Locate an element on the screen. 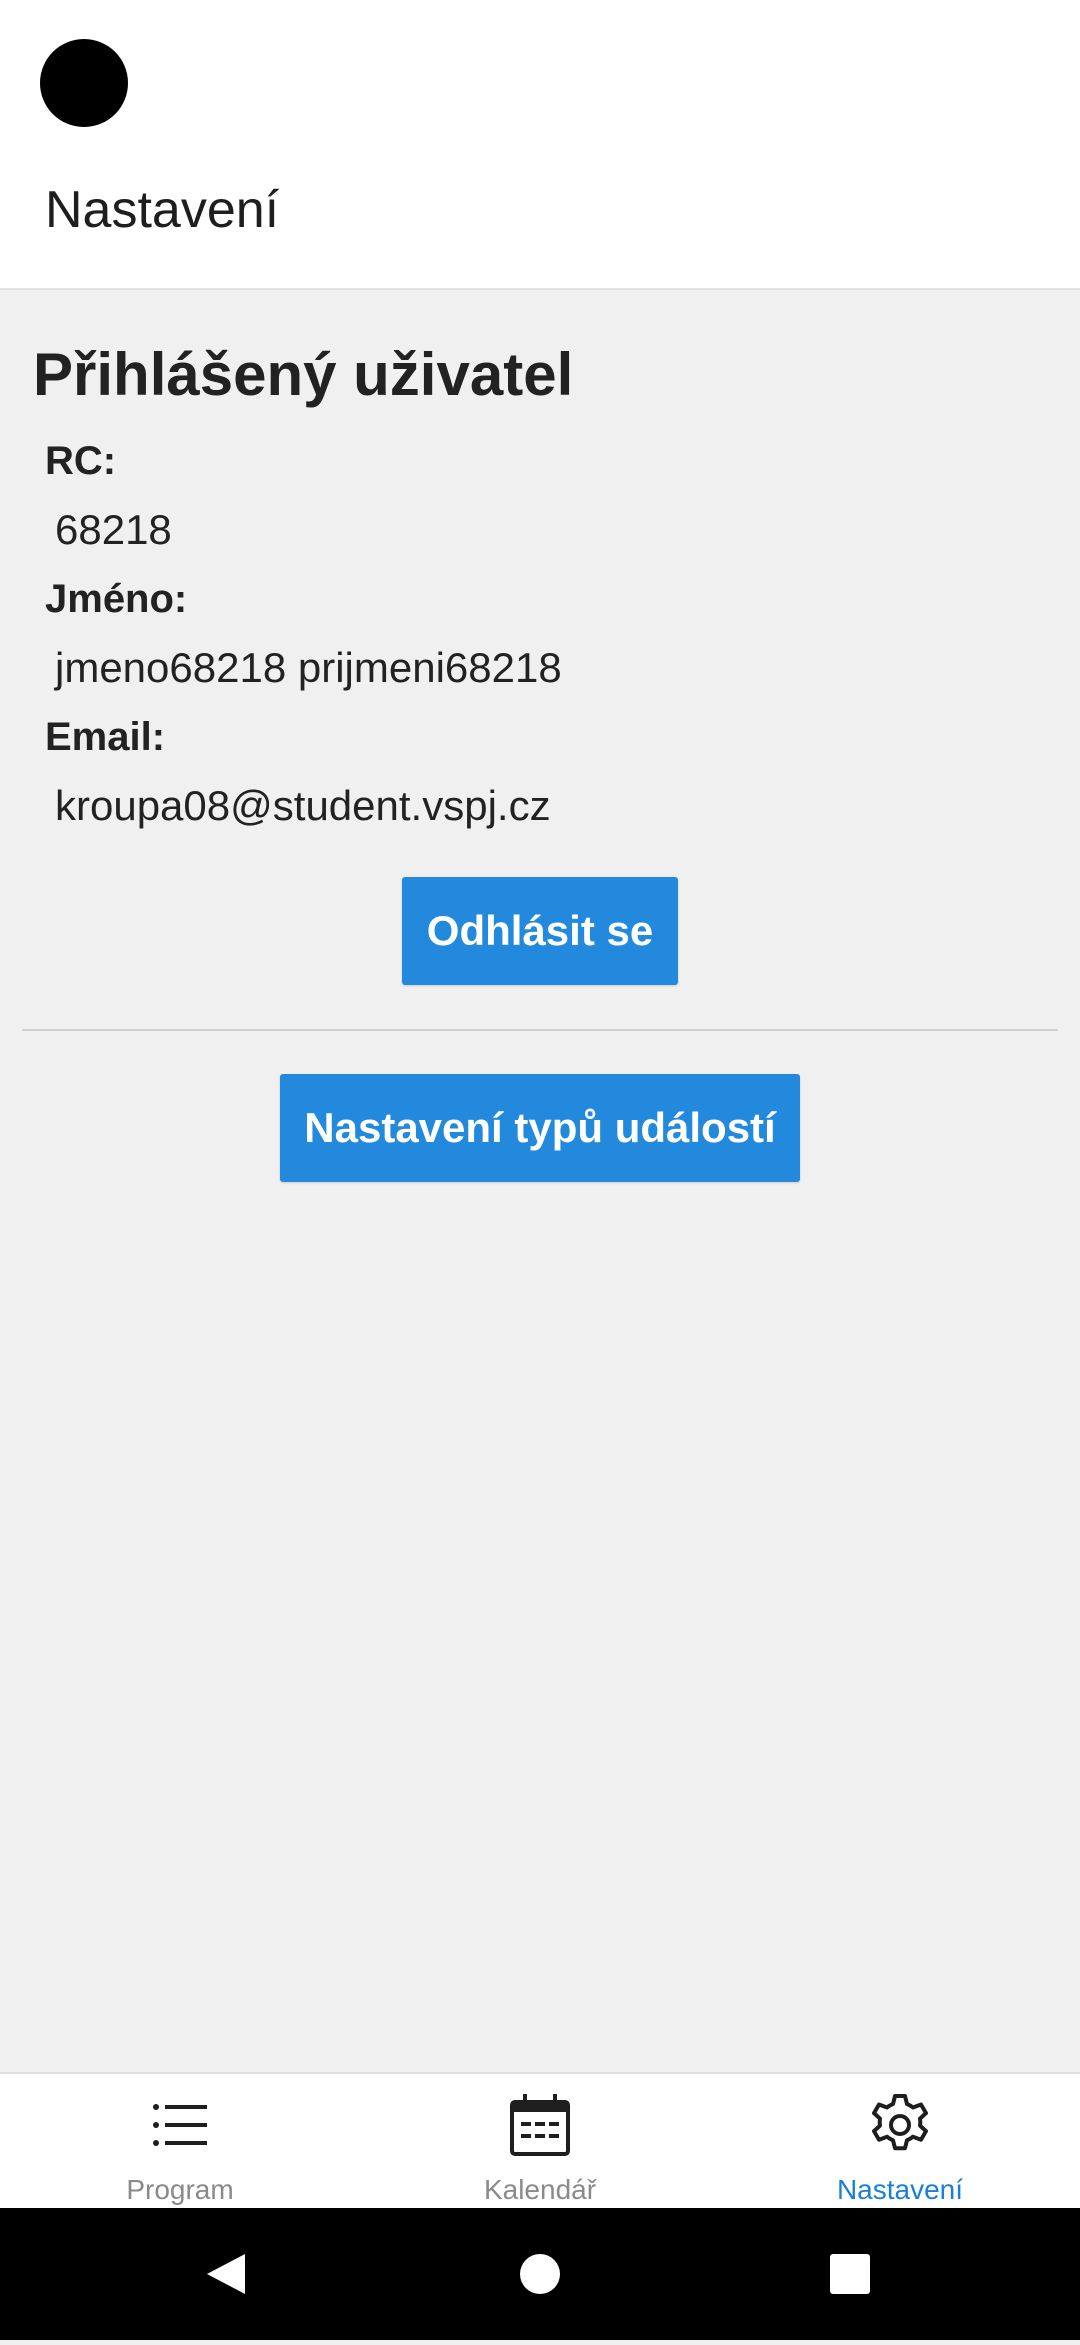 This screenshot has width=1080, height=2345. rc-value: 68218 is located at coordinates (113, 529).